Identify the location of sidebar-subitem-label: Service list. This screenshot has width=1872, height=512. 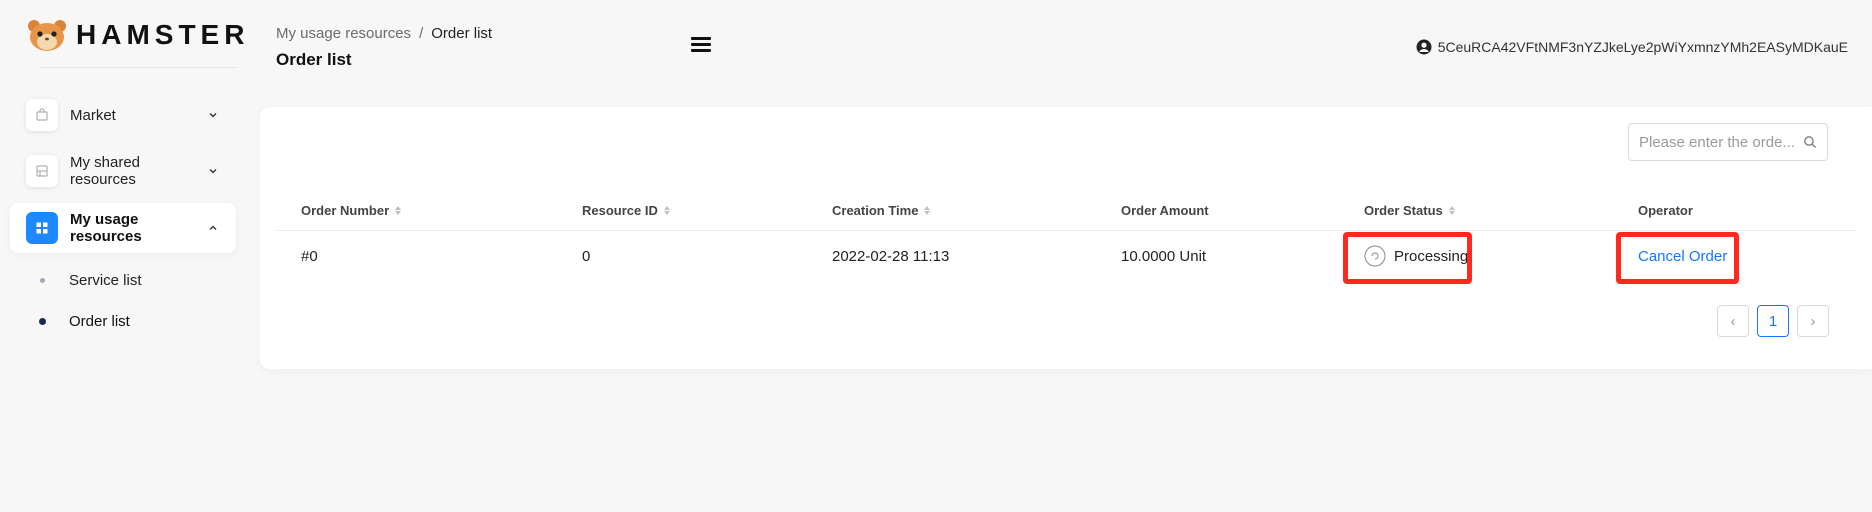
(105, 280).